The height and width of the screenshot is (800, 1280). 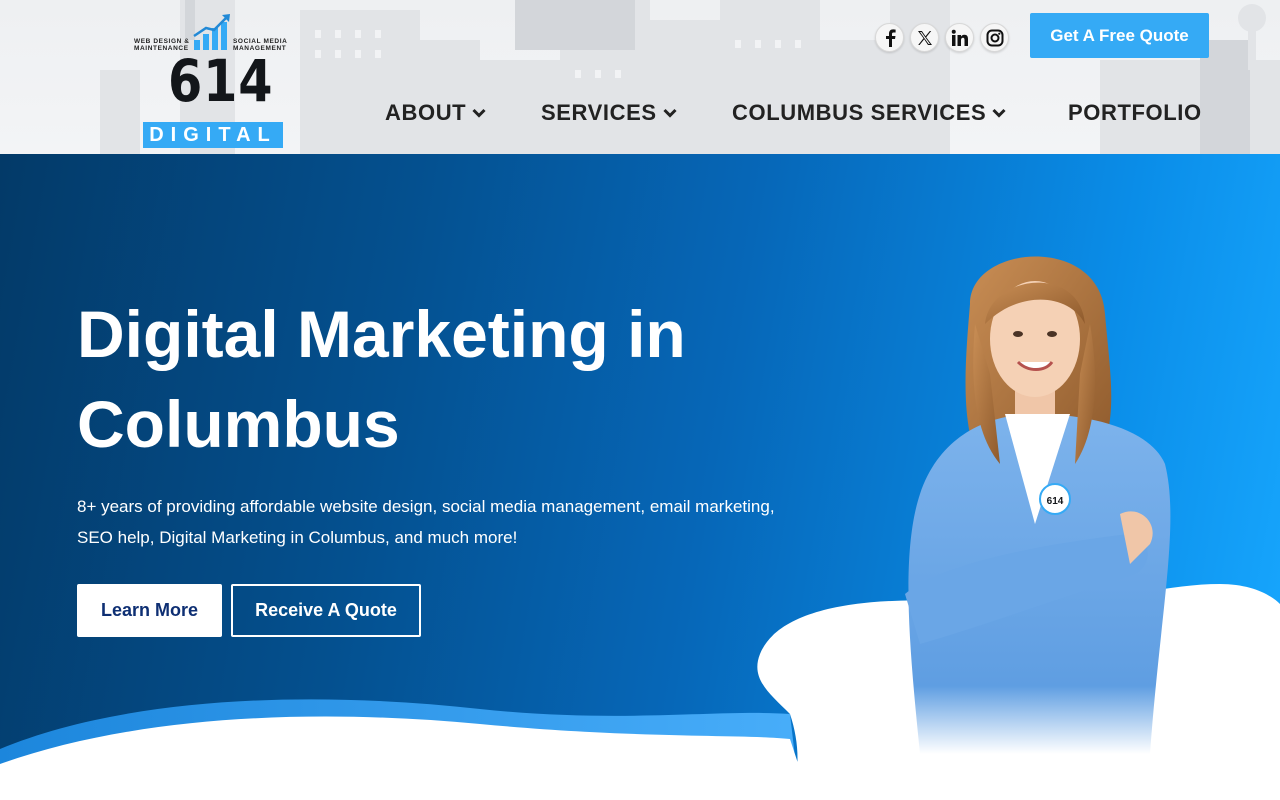 What do you see at coordinates (221, 81) in the screenshot?
I see `logo-number: 614` at bounding box center [221, 81].